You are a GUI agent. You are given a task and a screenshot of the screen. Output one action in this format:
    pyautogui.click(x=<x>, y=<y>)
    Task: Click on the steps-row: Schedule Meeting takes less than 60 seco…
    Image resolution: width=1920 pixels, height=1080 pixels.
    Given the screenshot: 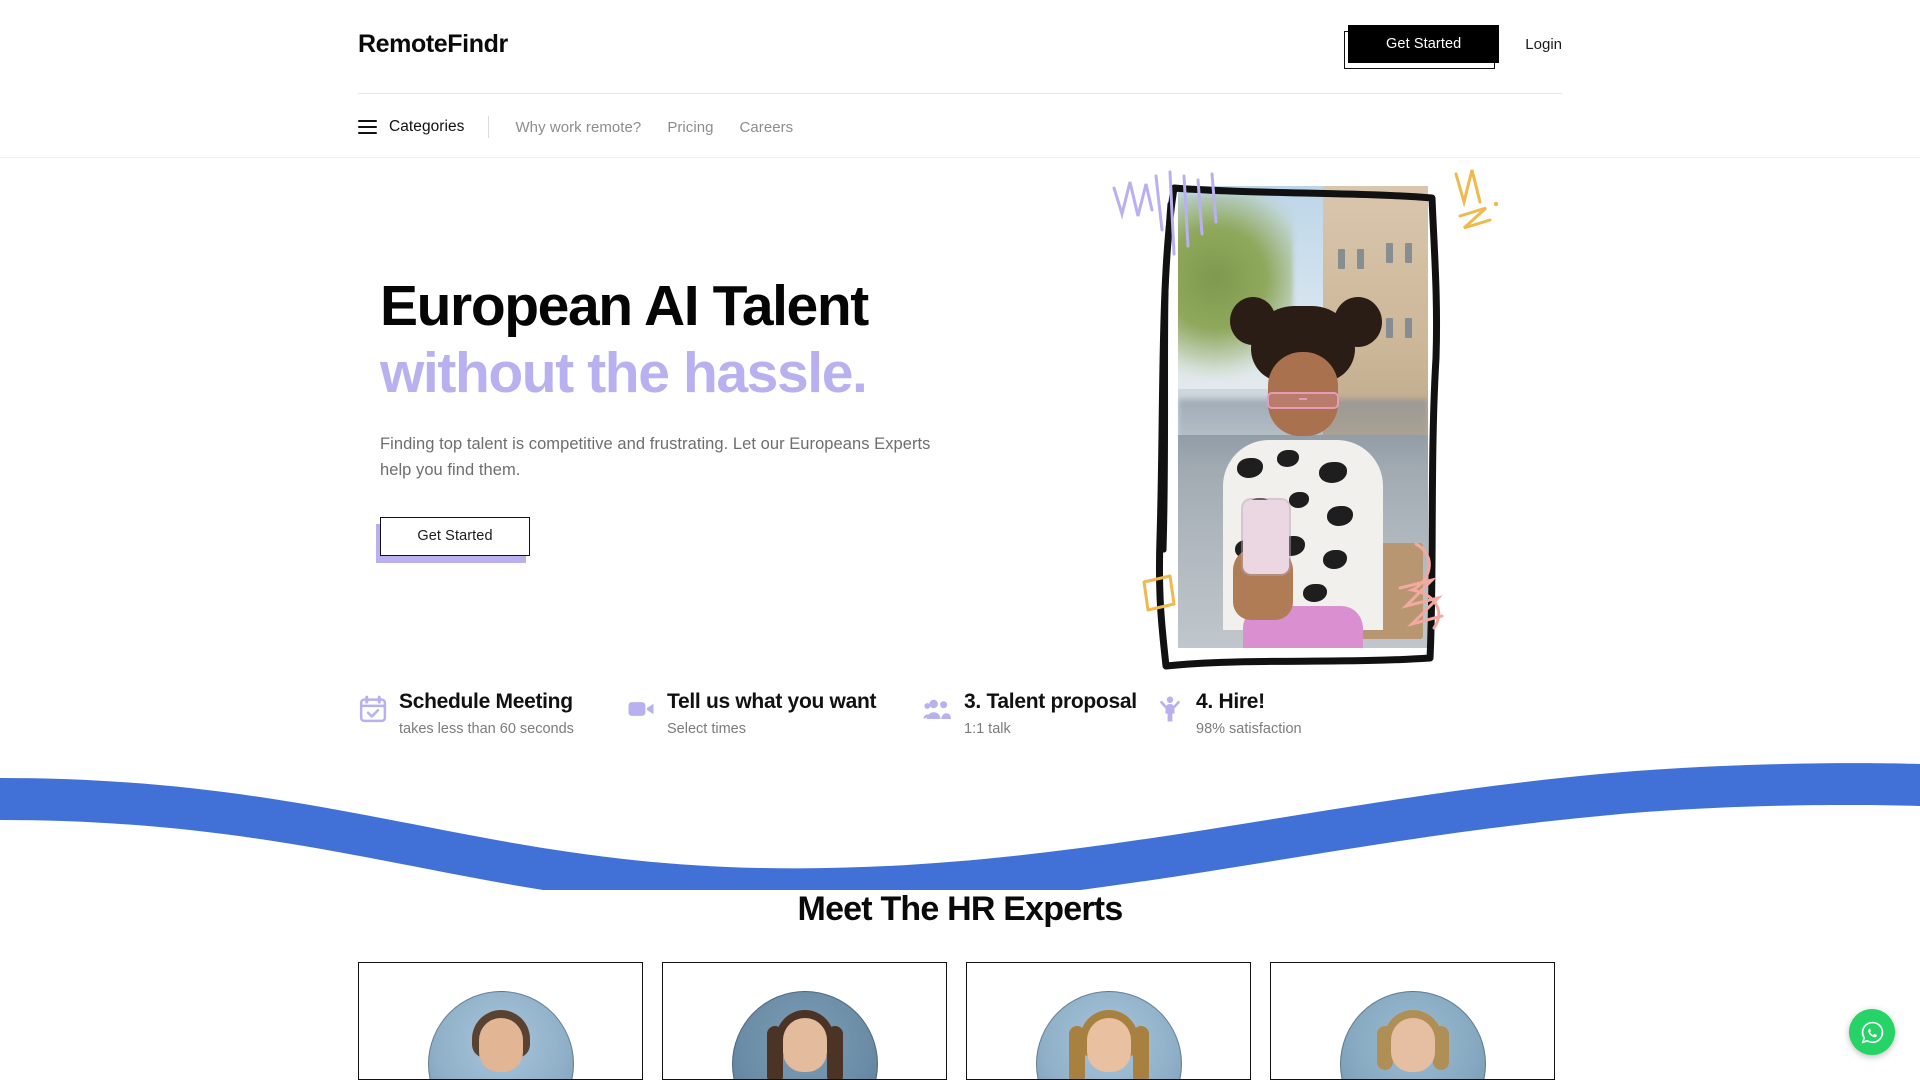 What is the action you would take?
    pyautogui.click(x=830, y=713)
    